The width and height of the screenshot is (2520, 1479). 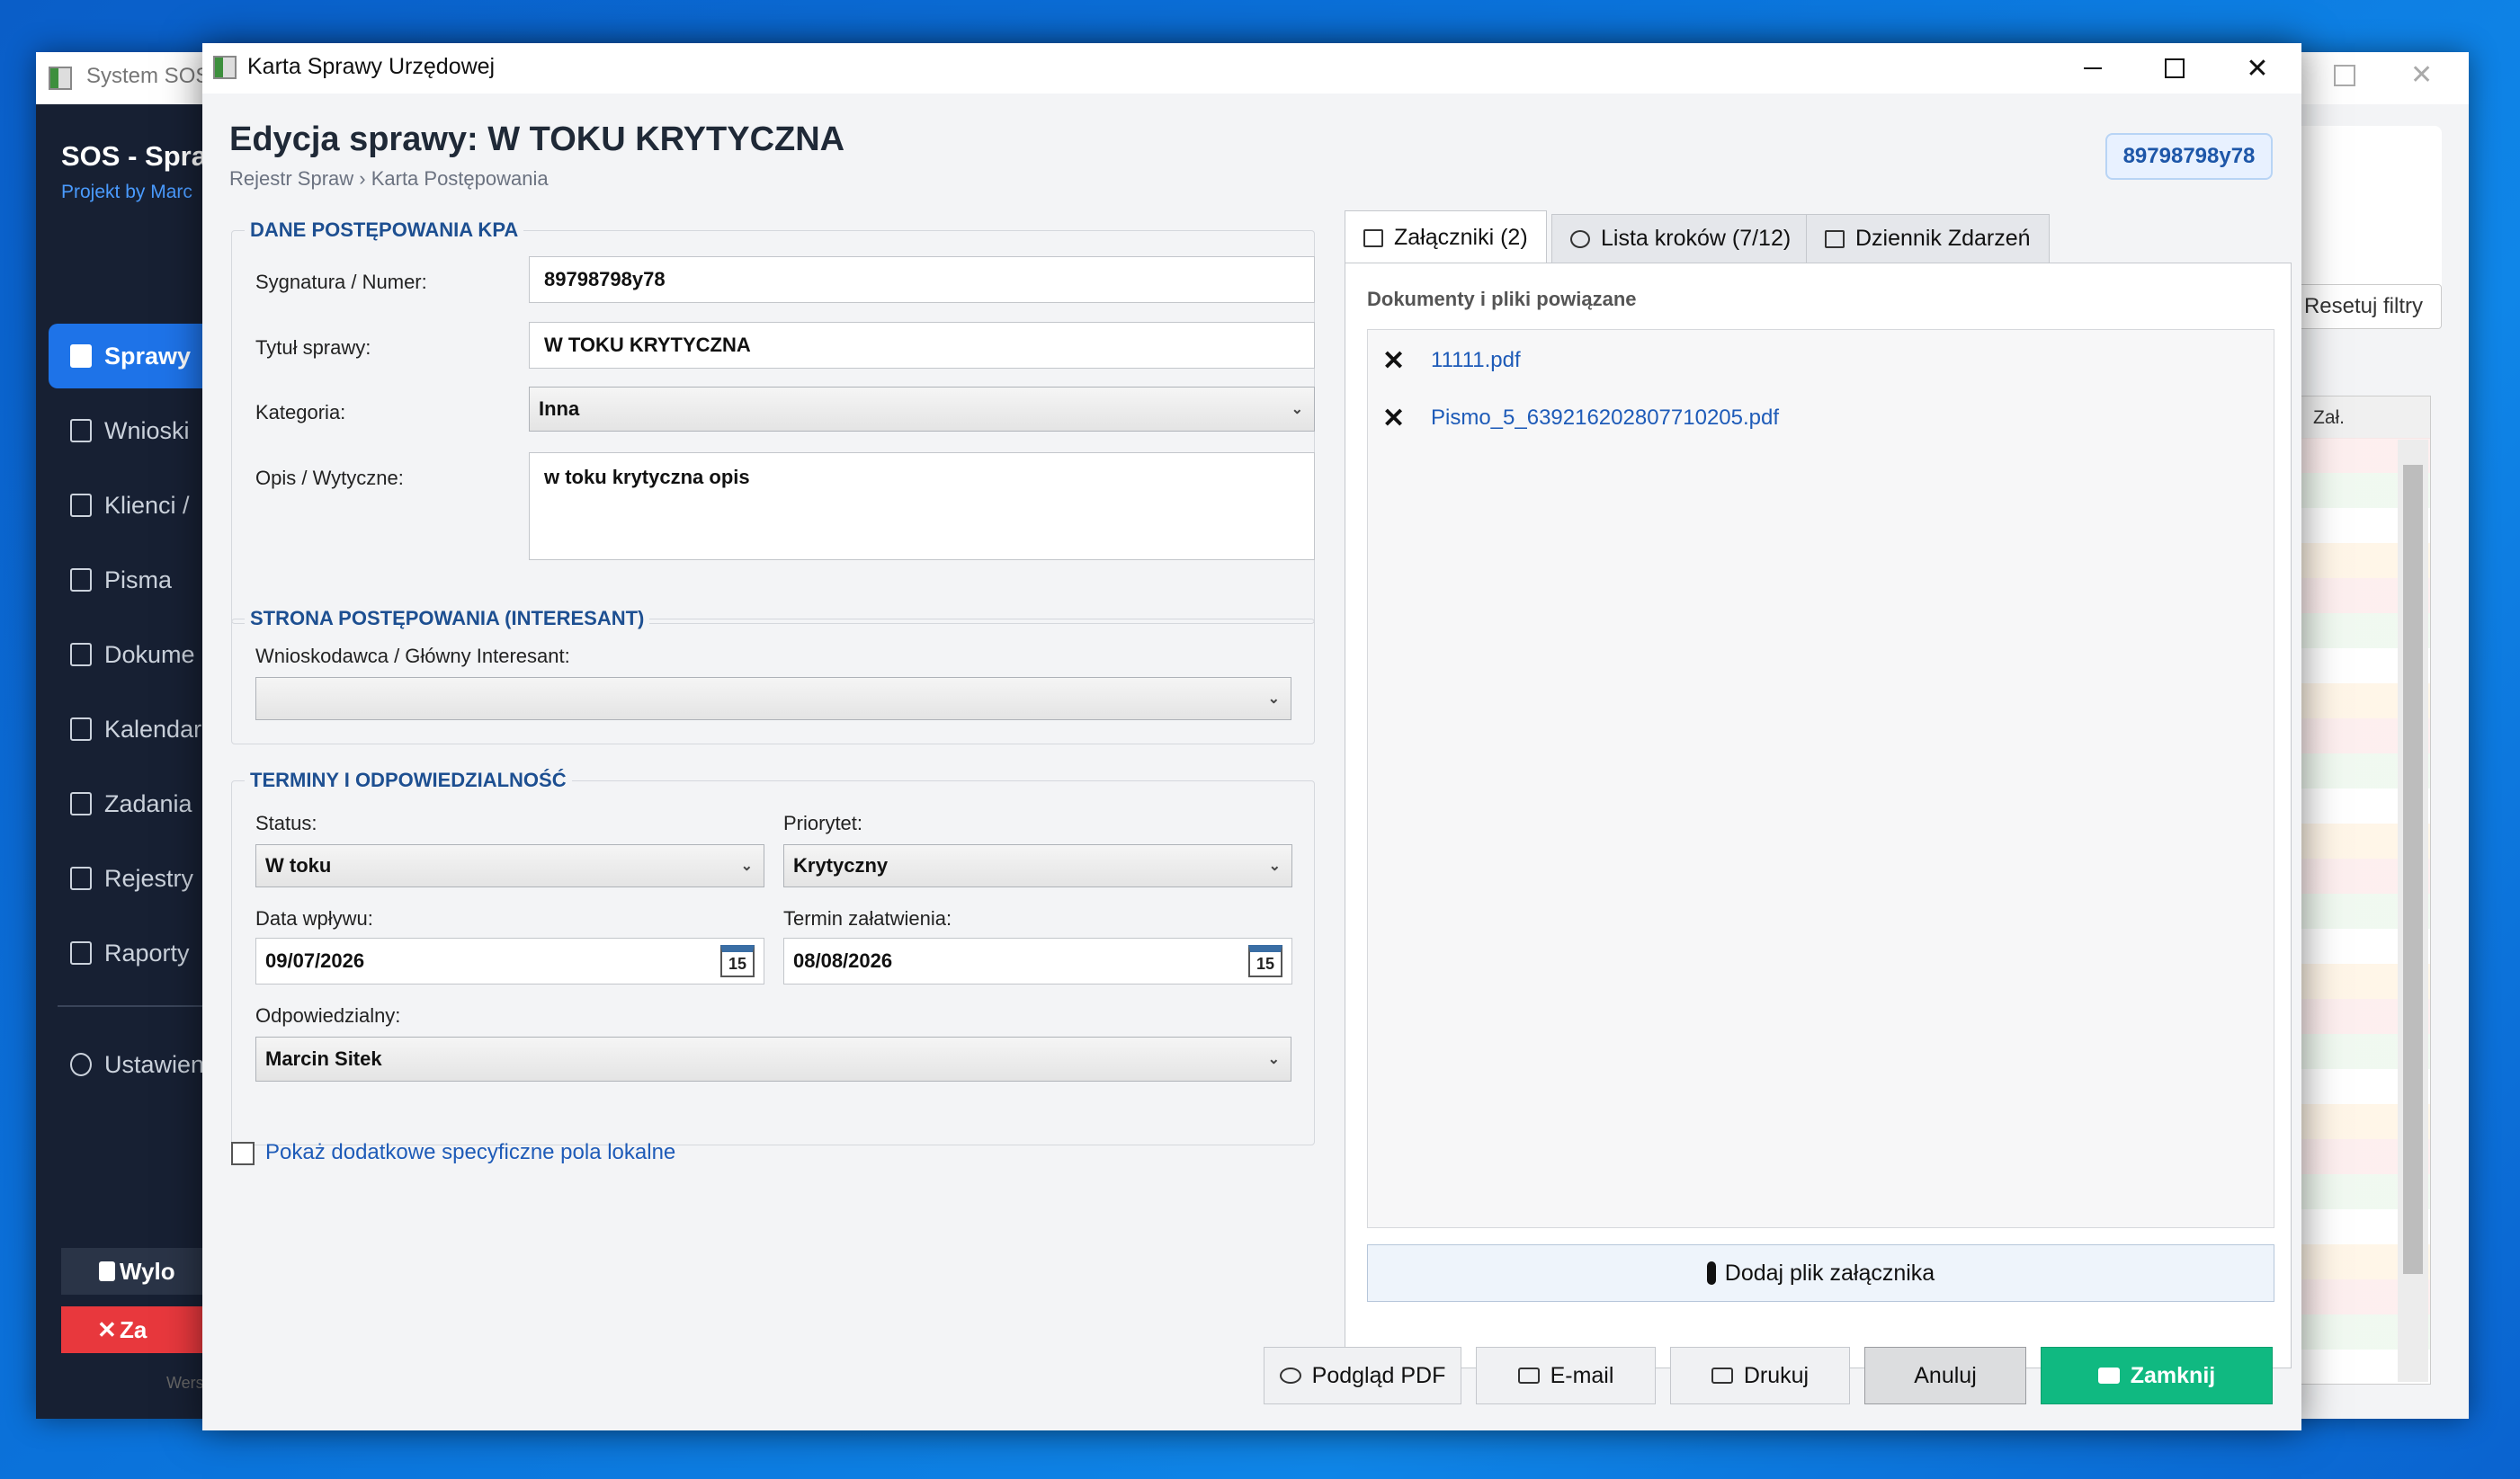 What do you see at coordinates (300, 412) in the screenshot?
I see `category-label: Kategoria:` at bounding box center [300, 412].